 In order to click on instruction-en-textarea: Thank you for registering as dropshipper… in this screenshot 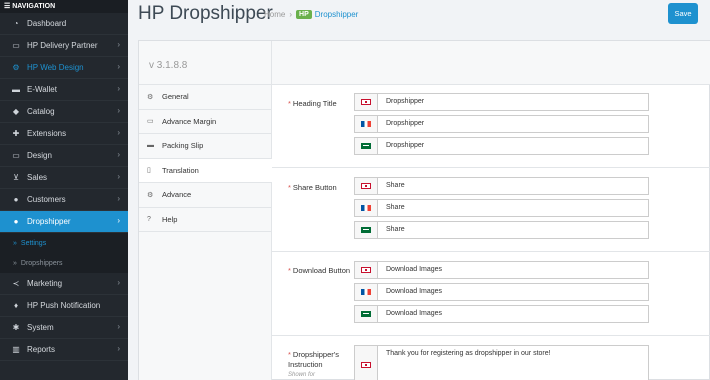, I will do `click(501, 362)`.